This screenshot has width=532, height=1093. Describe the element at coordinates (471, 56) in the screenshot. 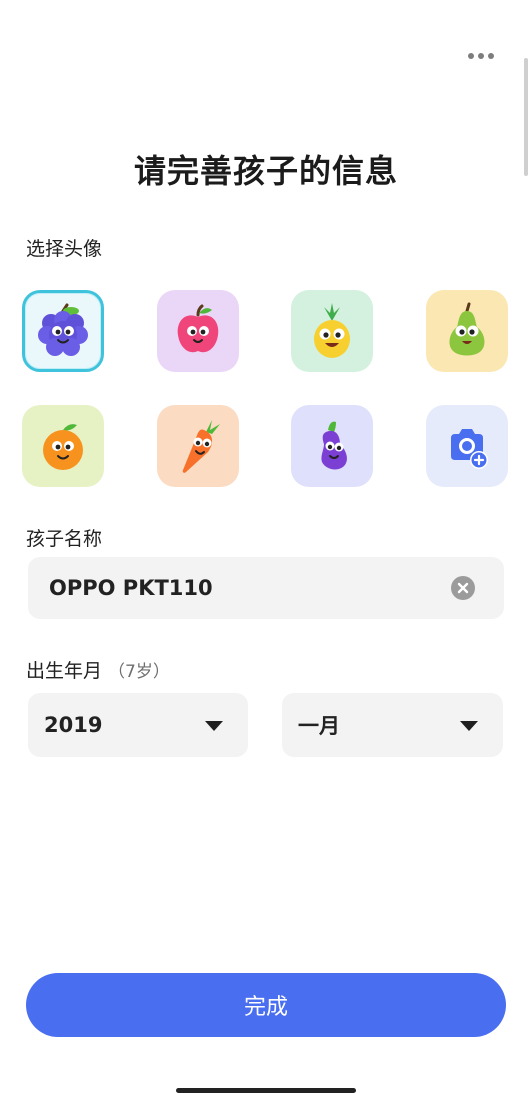

I see `more-icon` at that location.